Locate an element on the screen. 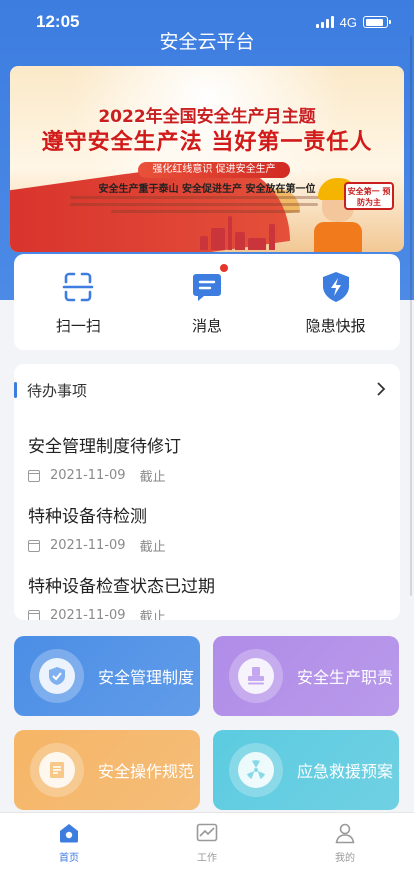  banner-ribbon: 强化红线意识 促进安全生产 is located at coordinates (214, 170).